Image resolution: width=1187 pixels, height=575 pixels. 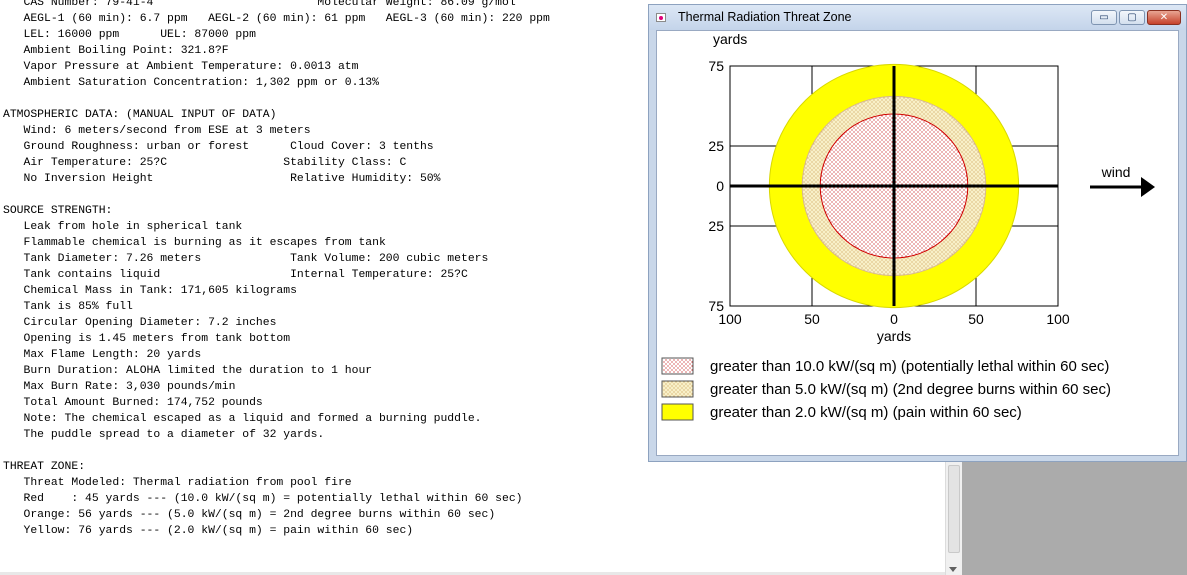 I want to click on window-titlebar: Thermal Radiation Threat Zone ▭ ▢ ✕, so click(x=917, y=17).